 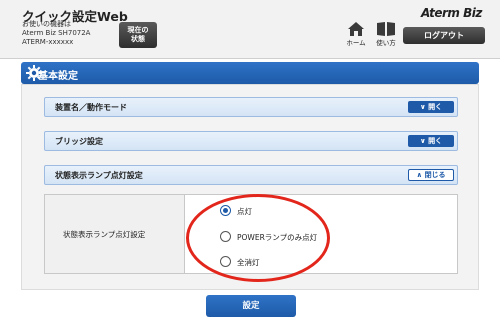 I want to click on home-nav-button: ホーム, so click(x=356, y=37).